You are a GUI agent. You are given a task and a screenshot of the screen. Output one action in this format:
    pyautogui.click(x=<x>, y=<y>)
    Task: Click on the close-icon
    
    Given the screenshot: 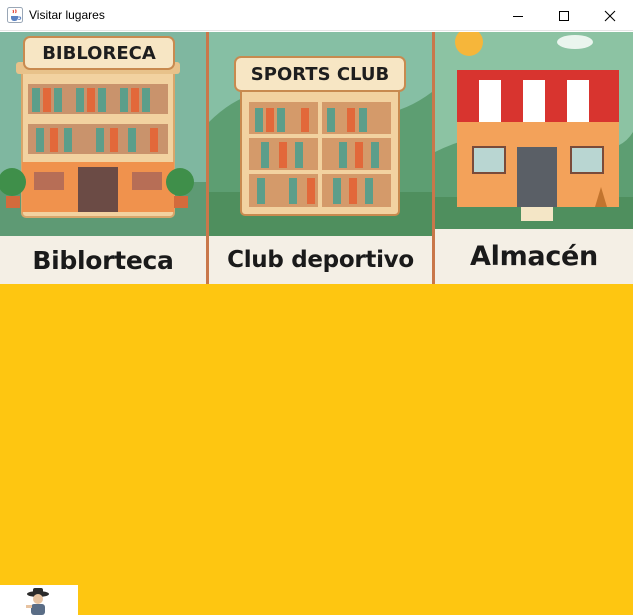 What is the action you would take?
    pyautogui.click(x=610, y=15)
    